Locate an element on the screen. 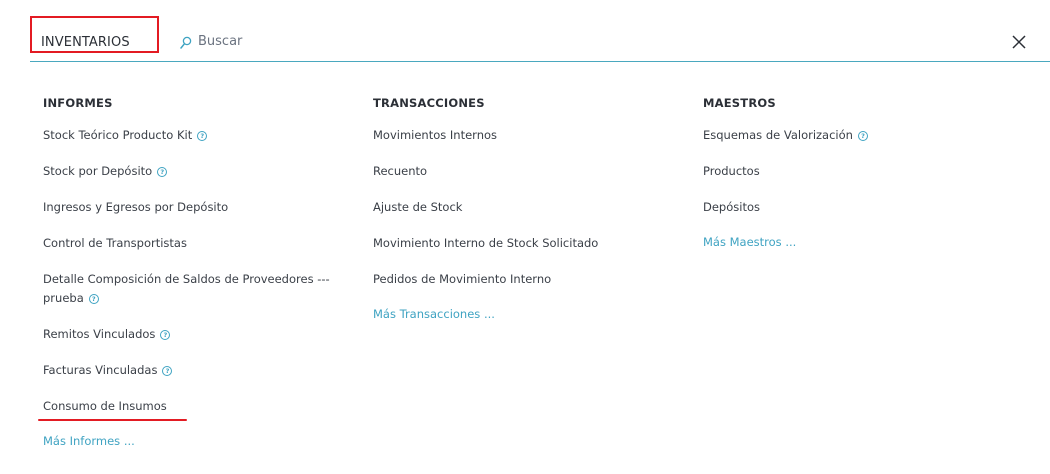  menu-item-movimiento-interno-stock-solicitado: Movimiento Interno de Stock Solicitado is located at coordinates (523, 243).